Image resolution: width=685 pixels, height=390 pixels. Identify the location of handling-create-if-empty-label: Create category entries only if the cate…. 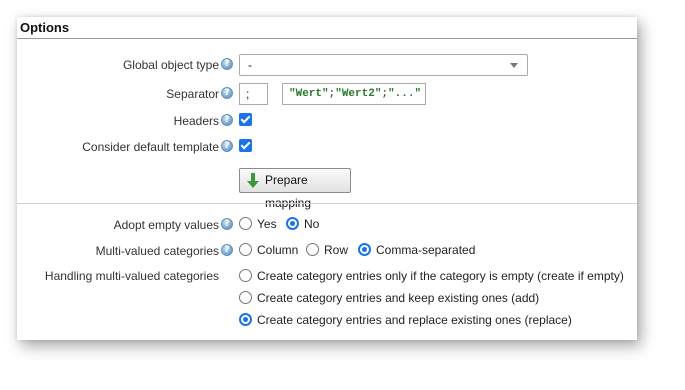
(440, 276).